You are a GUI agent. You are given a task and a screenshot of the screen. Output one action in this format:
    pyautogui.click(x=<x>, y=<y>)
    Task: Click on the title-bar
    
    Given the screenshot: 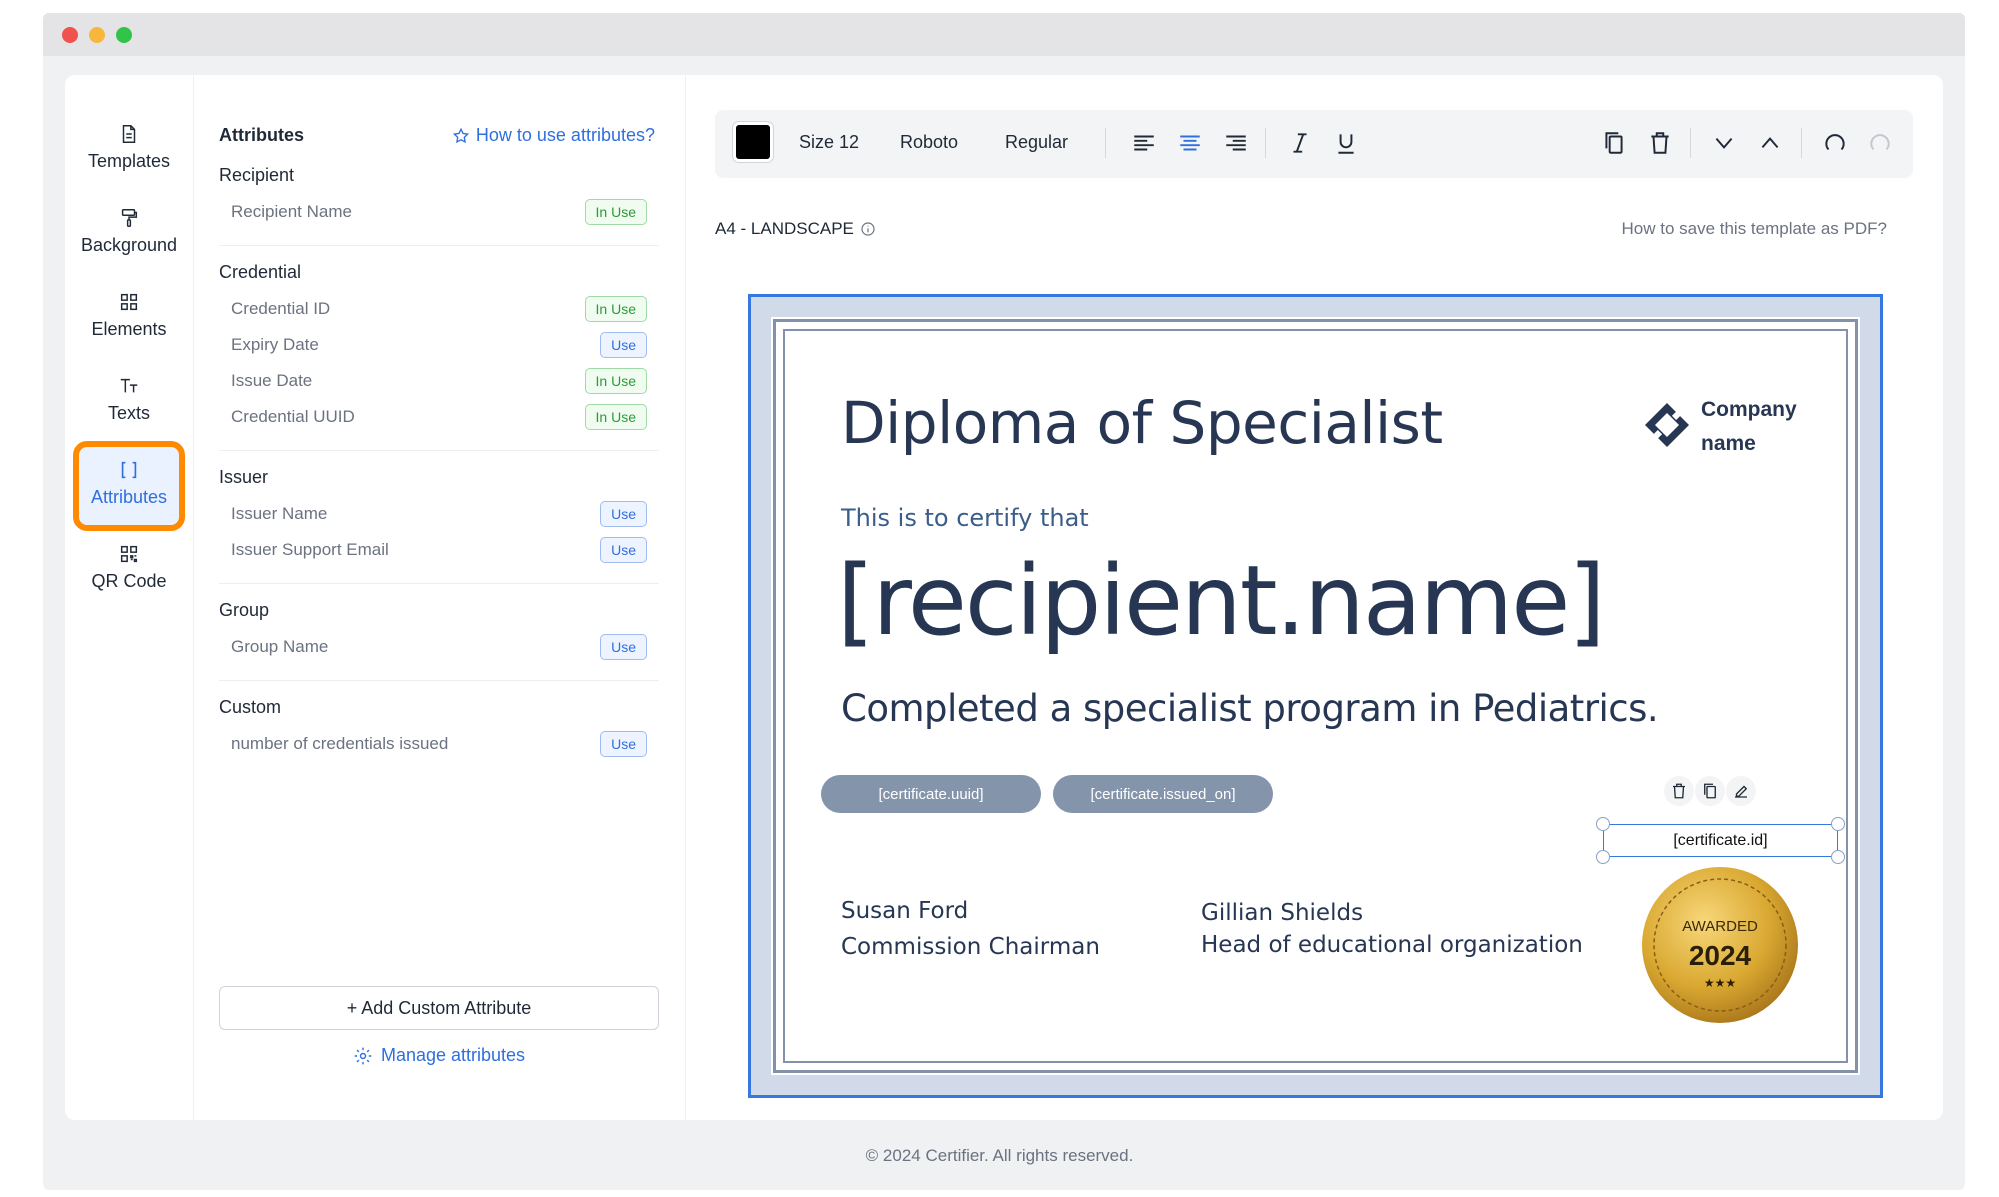 What is the action you would take?
    pyautogui.click(x=1004, y=34)
    